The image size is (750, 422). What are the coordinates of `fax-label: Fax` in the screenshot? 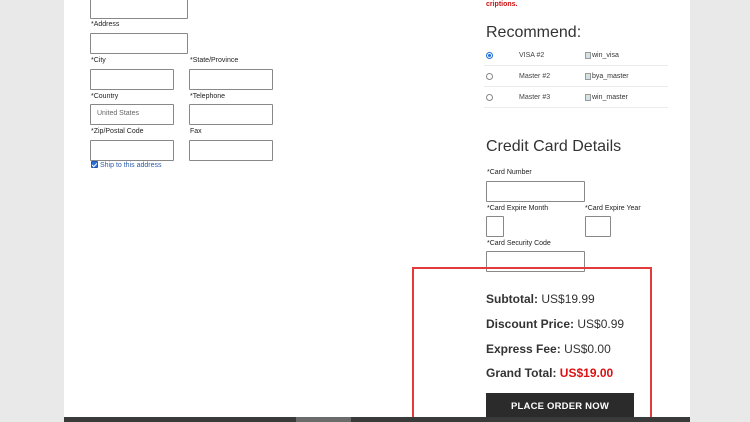 It's located at (196, 131).